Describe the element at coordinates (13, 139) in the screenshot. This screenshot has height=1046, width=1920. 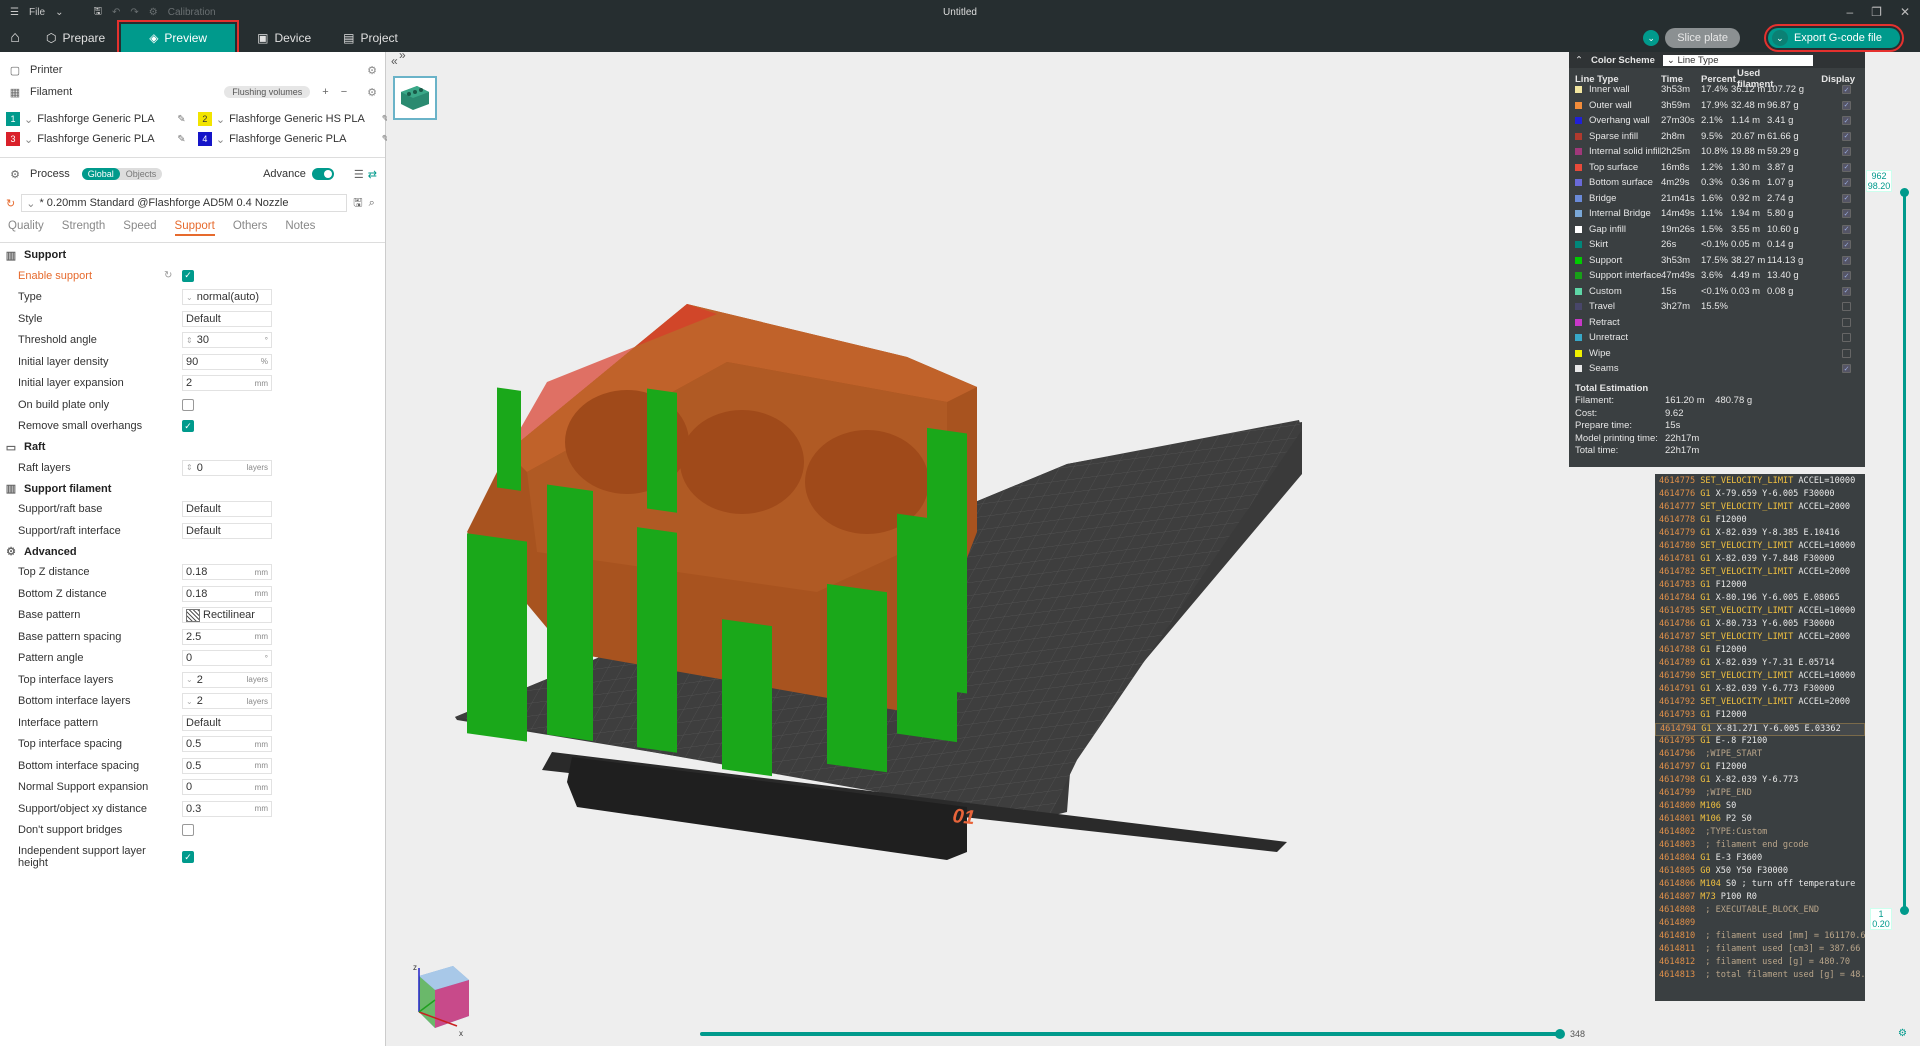
I see `filament-color-swatch: 3` at that location.